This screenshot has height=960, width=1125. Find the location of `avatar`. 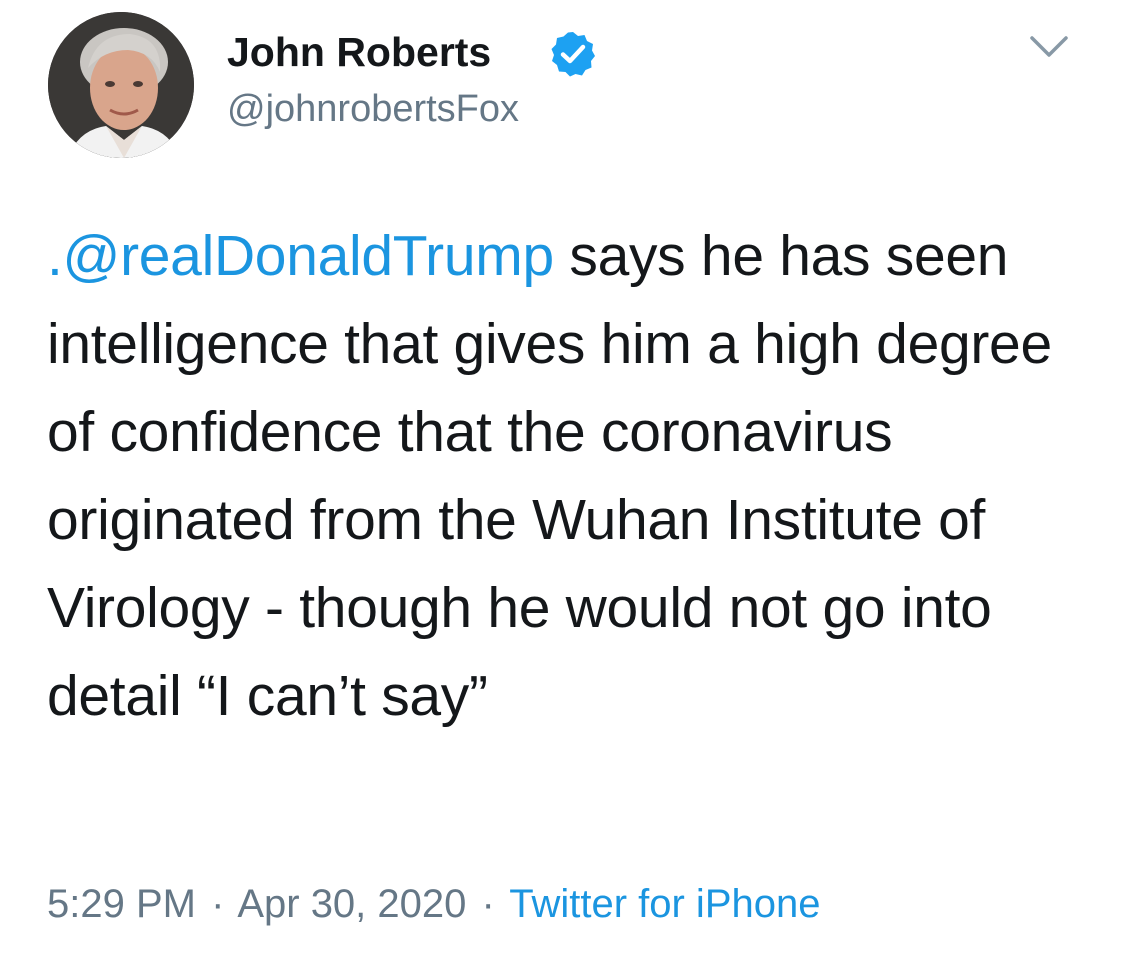

avatar is located at coordinates (121, 85).